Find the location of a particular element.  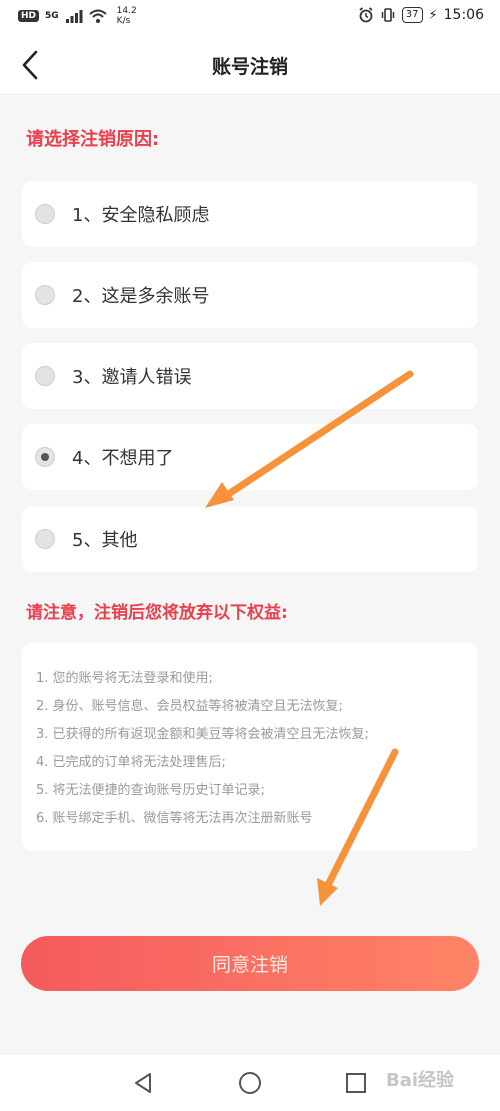

network-speed-unit: K/s is located at coordinates (123, 21).